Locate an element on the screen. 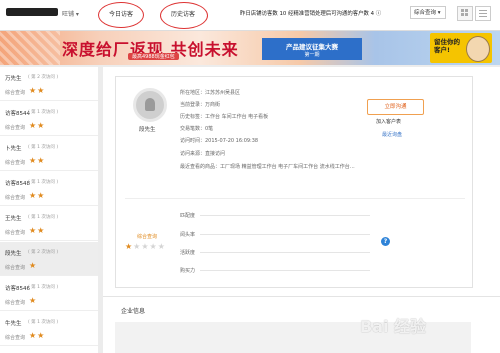  help-icon: ? is located at coordinates (385, 241).